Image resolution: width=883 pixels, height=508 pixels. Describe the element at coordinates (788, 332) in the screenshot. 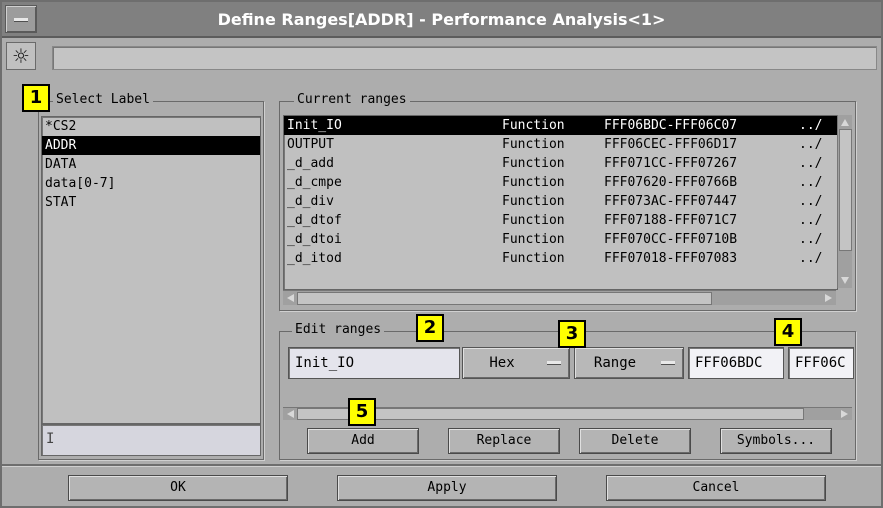

I see `callout-4: 4` at that location.